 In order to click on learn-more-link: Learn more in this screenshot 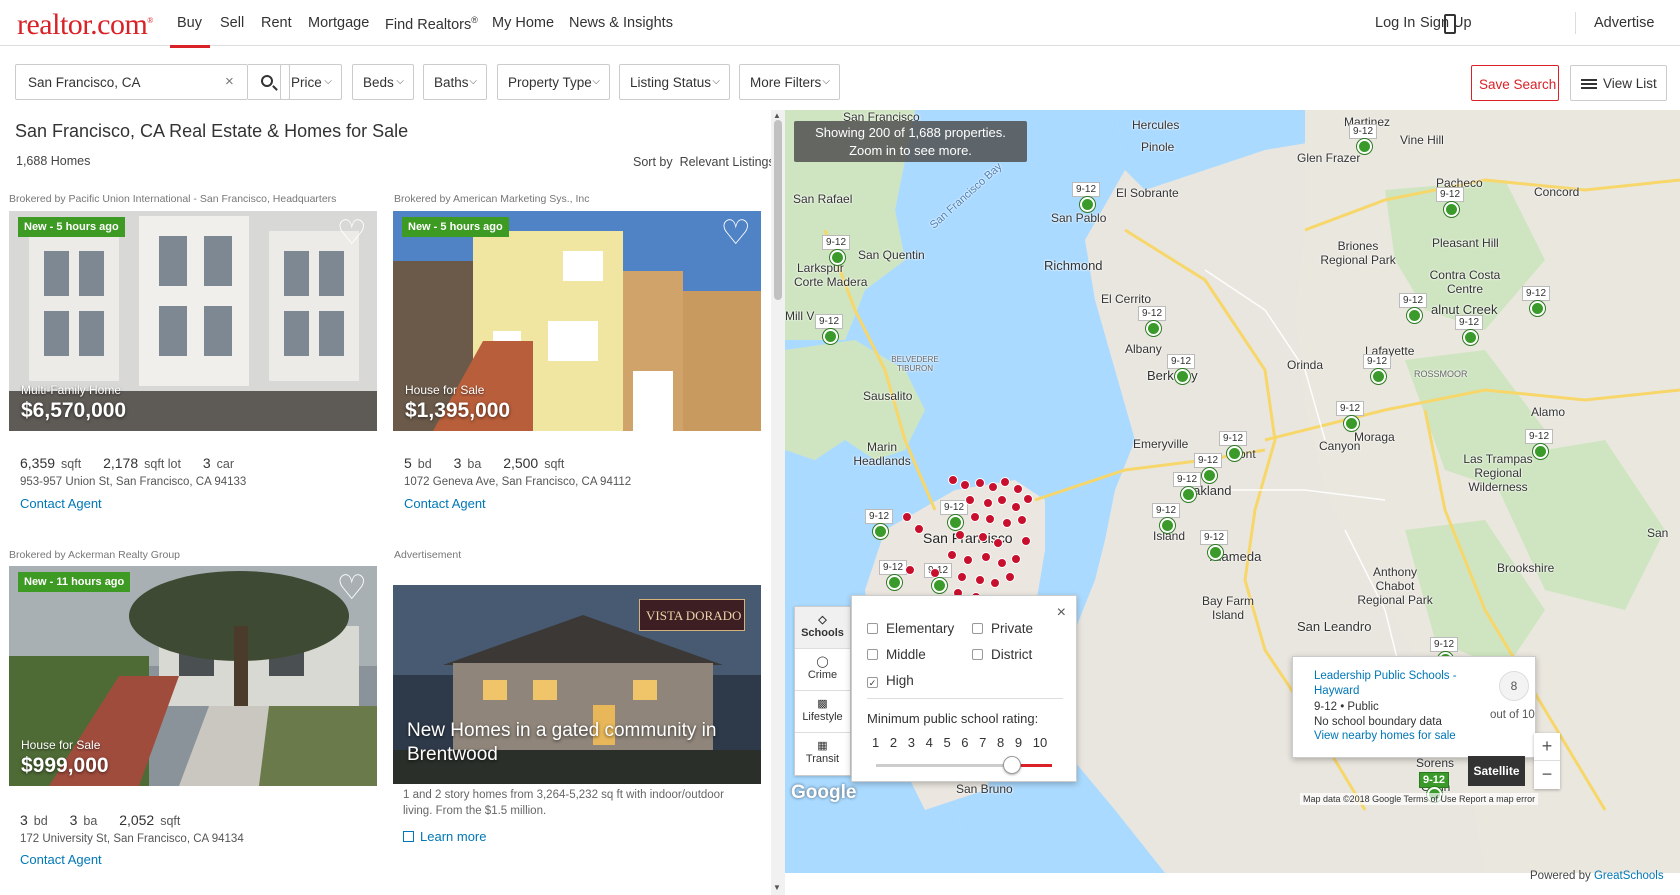, I will do `click(444, 836)`.